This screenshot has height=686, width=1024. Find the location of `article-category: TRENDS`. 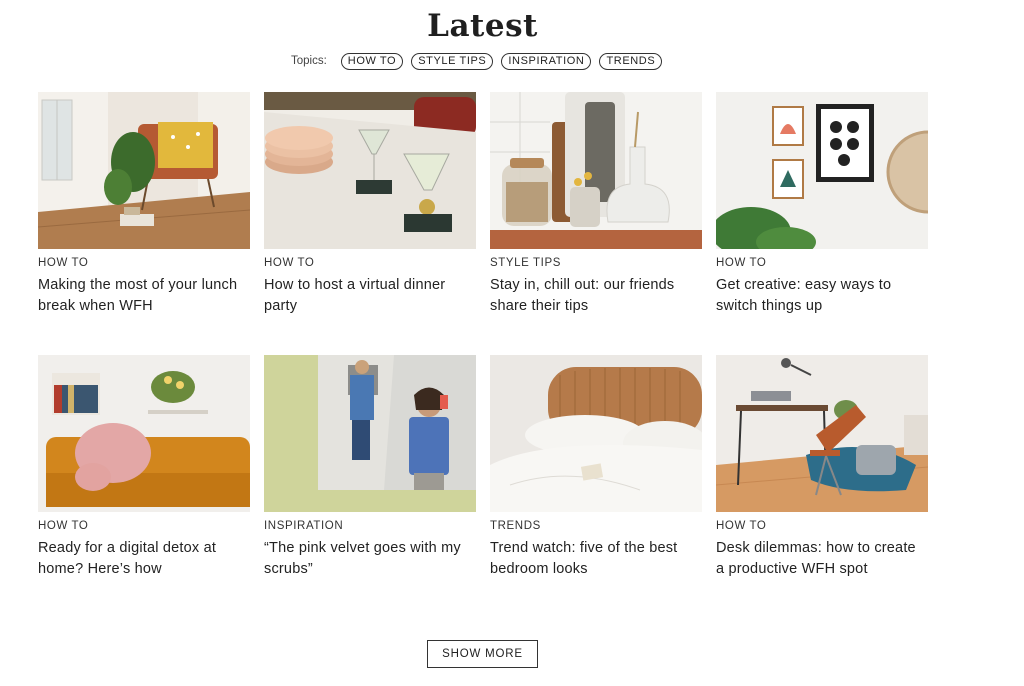

article-category: TRENDS is located at coordinates (515, 526).